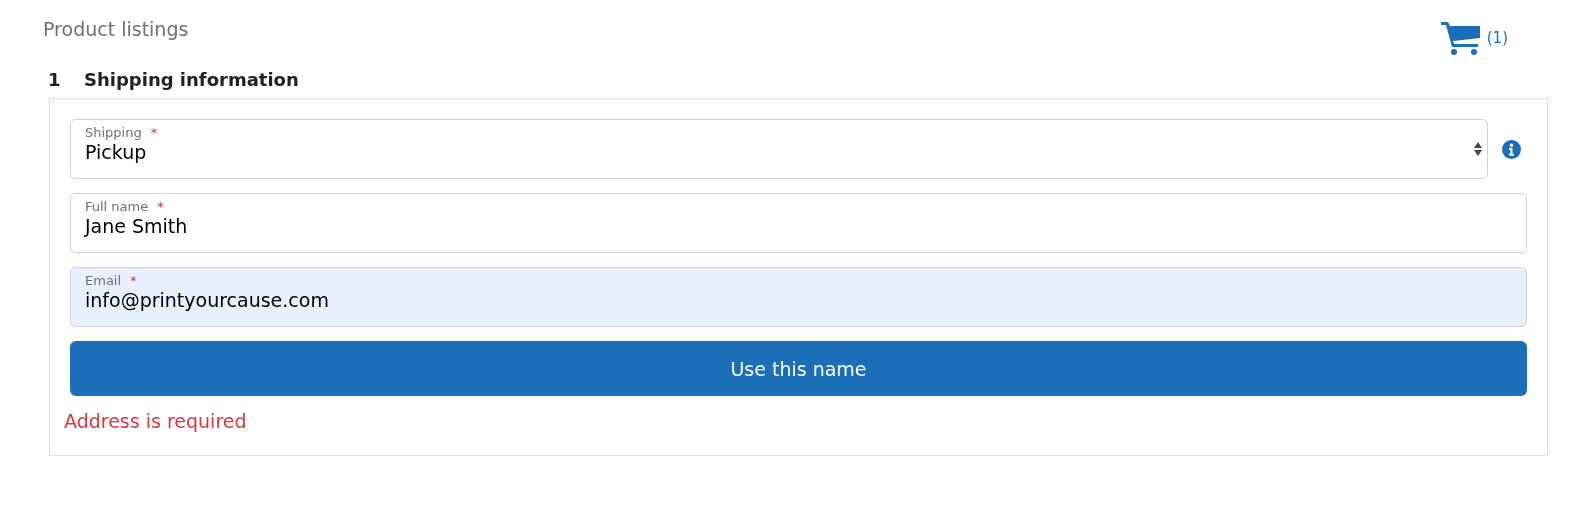  I want to click on cart-link: (1), so click(1474, 38).